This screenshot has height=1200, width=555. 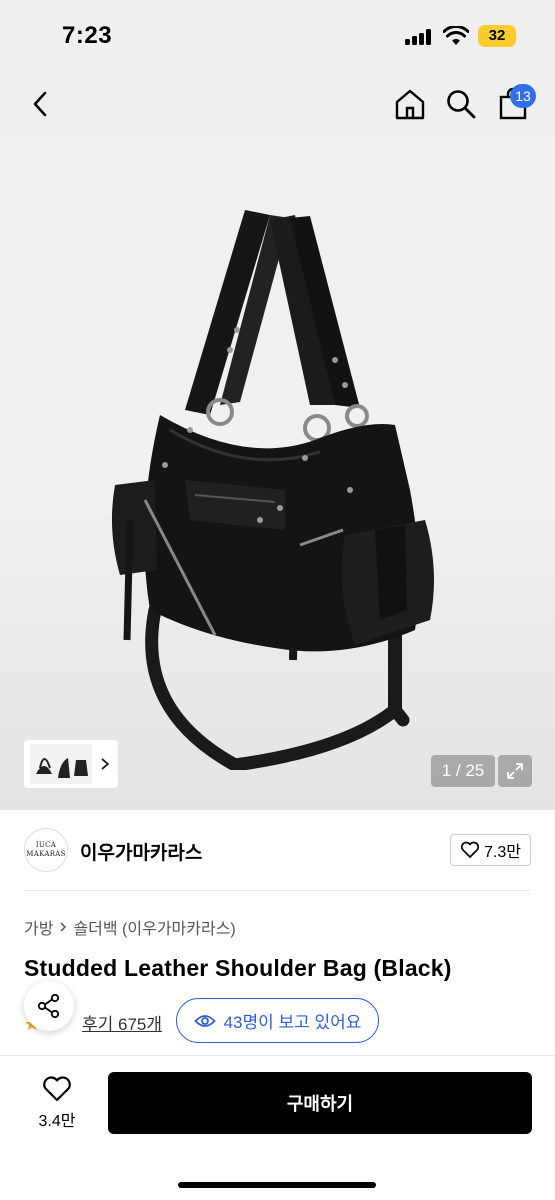 I want to click on viewing-now-text: 43명이 보고 있어요, so click(x=292, y=1022).